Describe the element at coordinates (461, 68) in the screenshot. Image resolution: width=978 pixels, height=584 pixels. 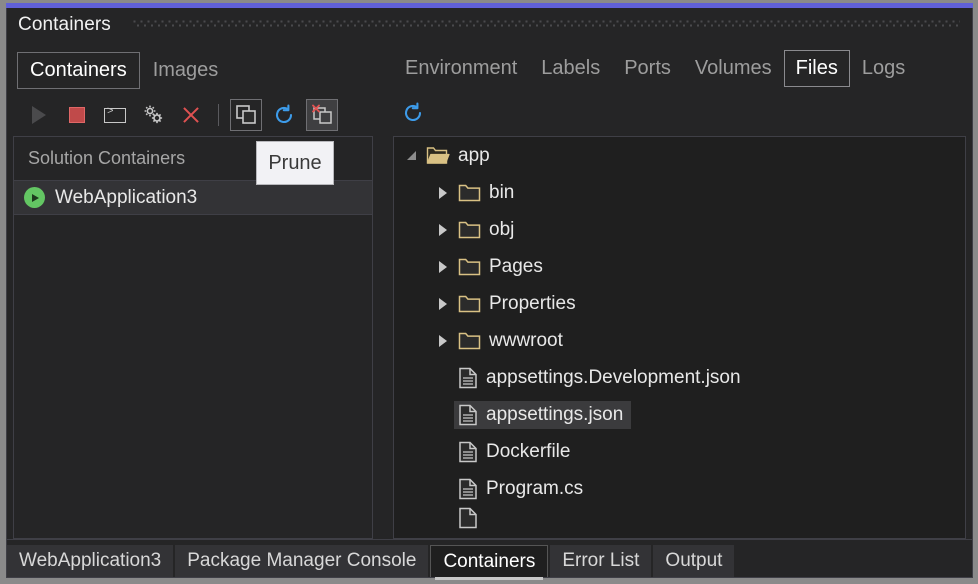
I see `tab-environment: Environment` at that location.